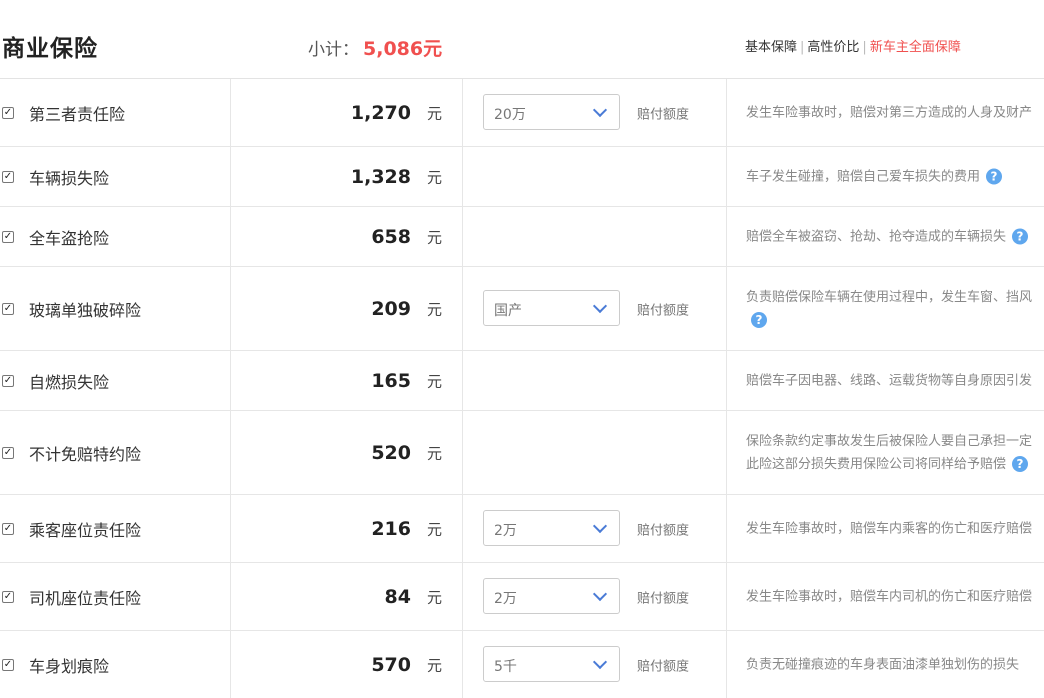 Image resolution: width=1044 pixels, height=698 pixels. I want to click on insurance-name: 司机座位责任险, so click(85, 598).